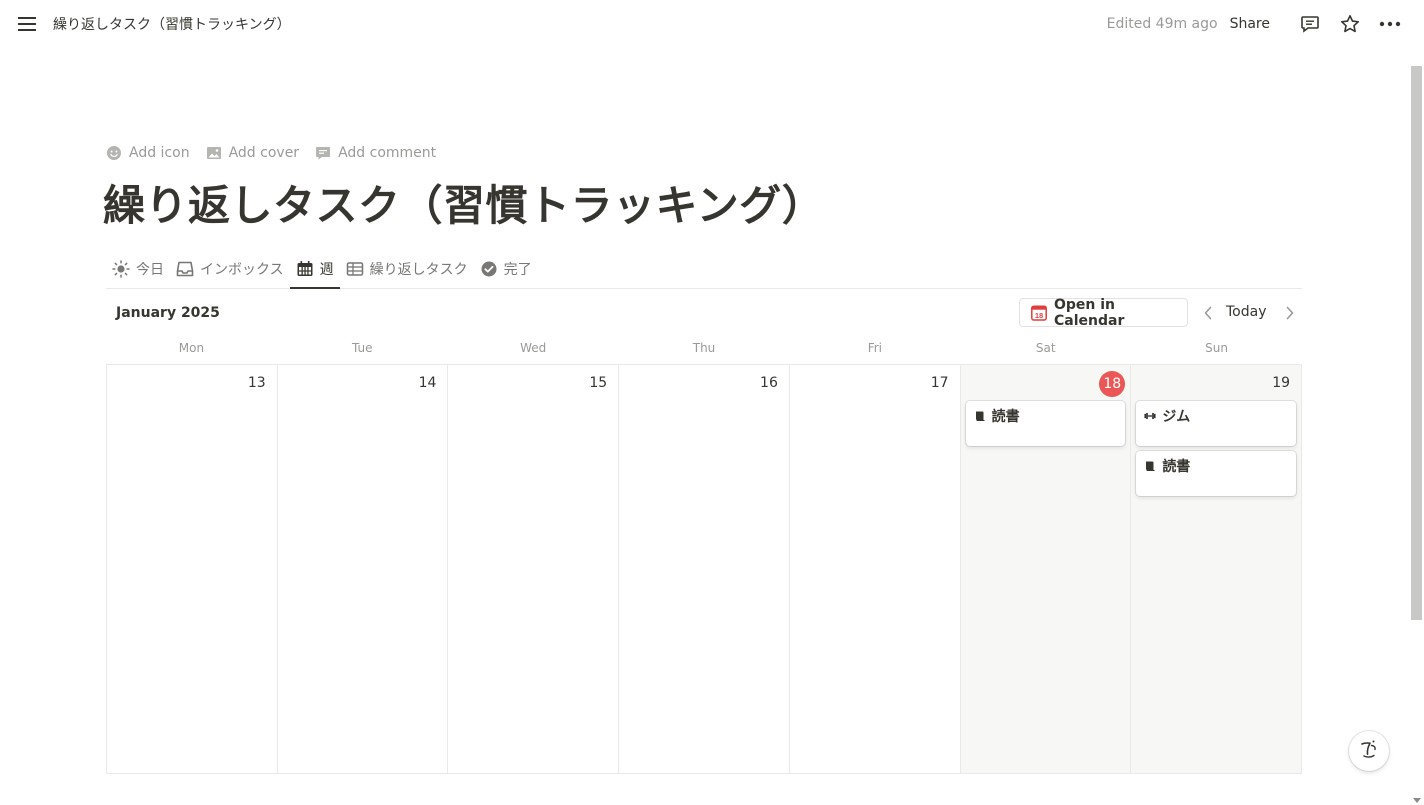 Image resolution: width=1424 pixels, height=805 pixels. I want to click on add-icon-label: Add icon, so click(159, 153).